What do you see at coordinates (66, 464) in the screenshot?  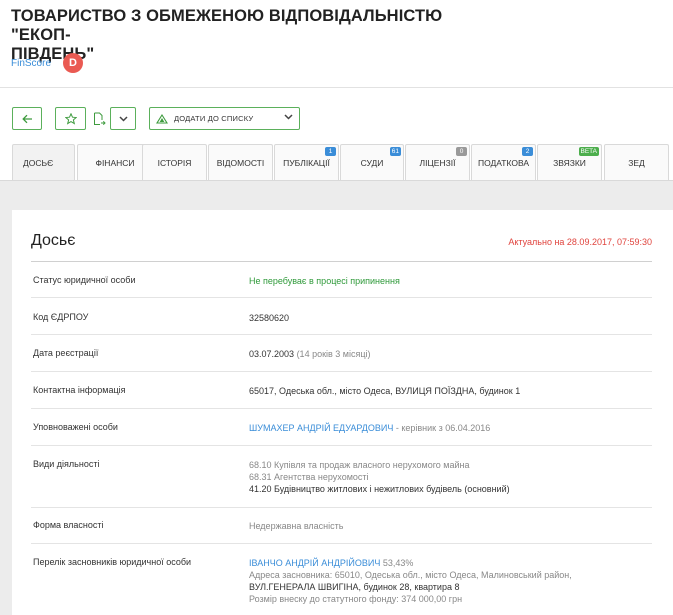 I see `activities-label: Види діяльності` at bounding box center [66, 464].